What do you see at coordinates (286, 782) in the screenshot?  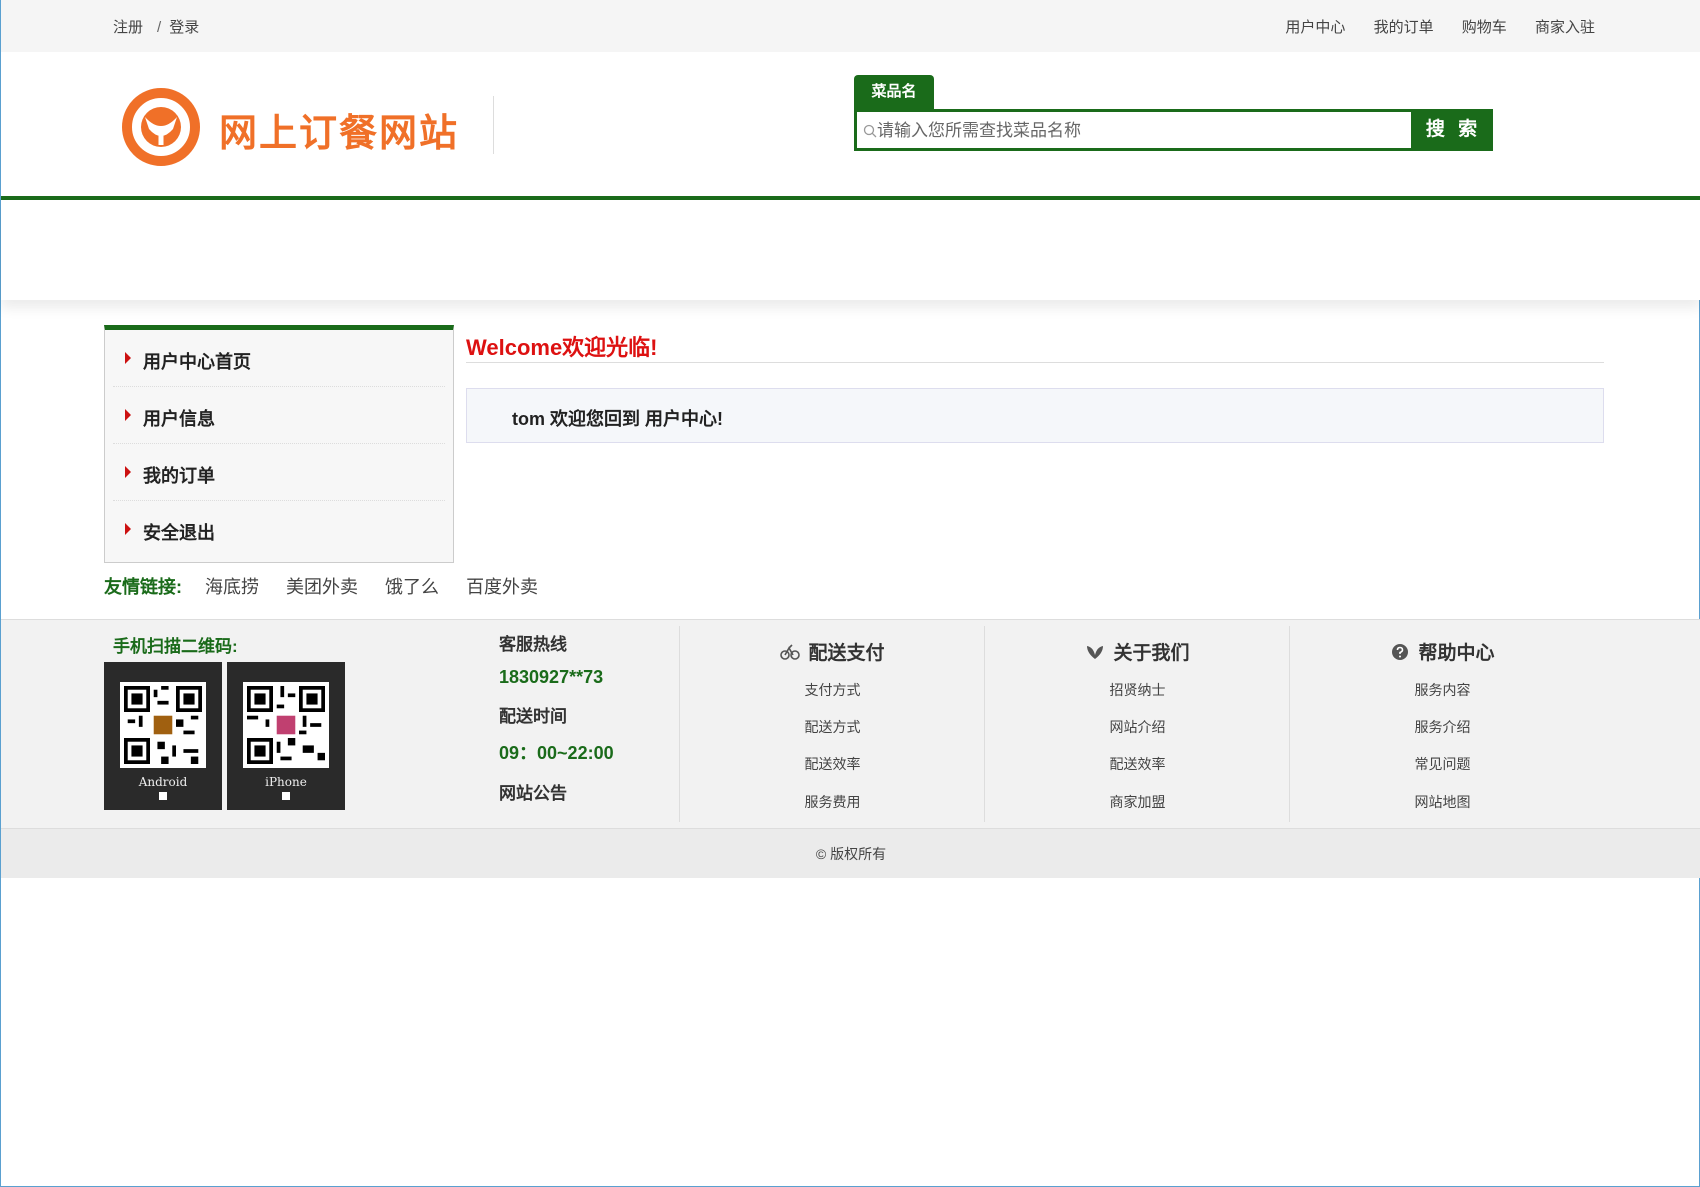 I see `qr-caption-iphone: iPhone` at bounding box center [286, 782].